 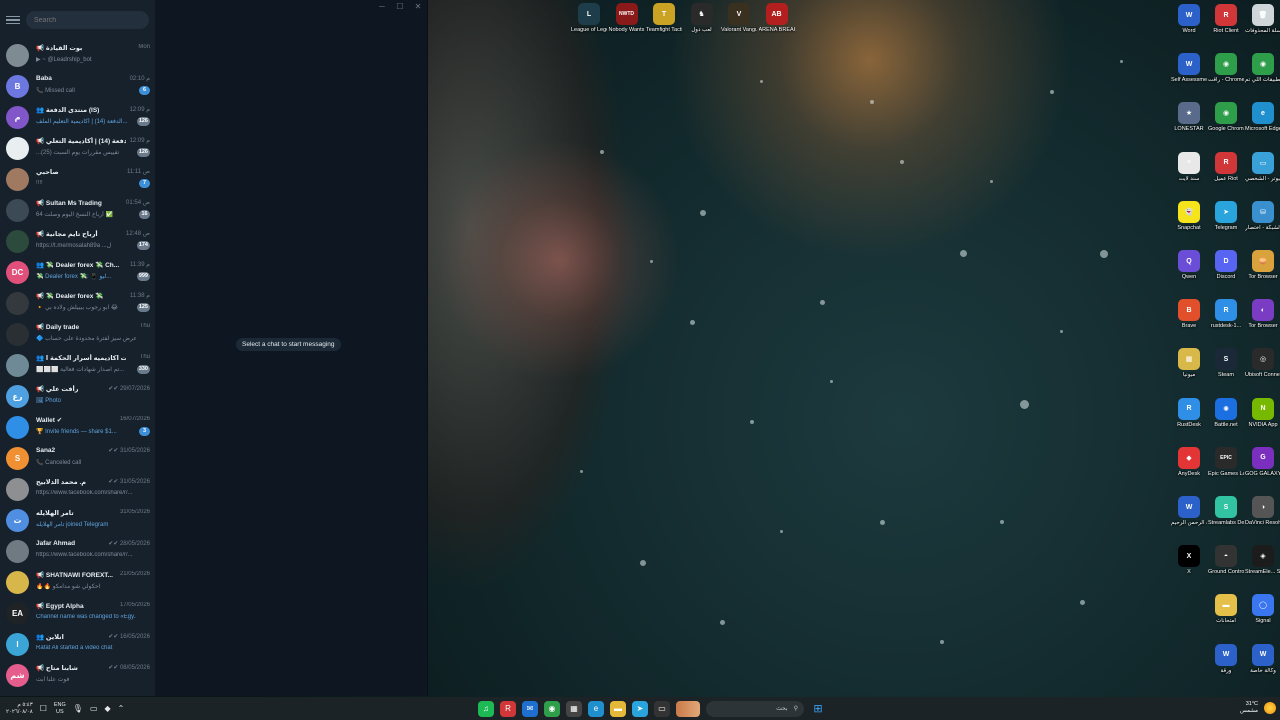 I want to click on chat-row: صاحبي 11:11 ص!!!! 7, so click(x=77, y=179).